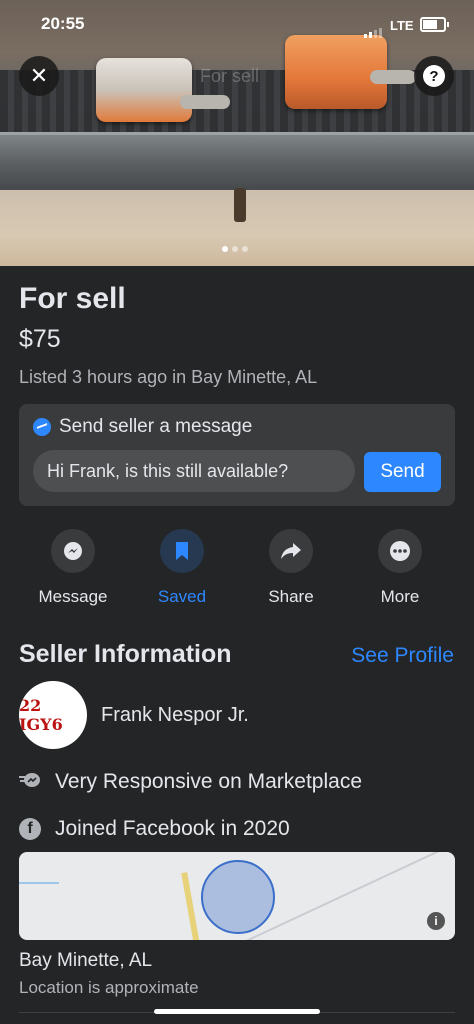 The width and height of the screenshot is (474, 1024). I want to click on bookmark-icon, so click(182, 551).